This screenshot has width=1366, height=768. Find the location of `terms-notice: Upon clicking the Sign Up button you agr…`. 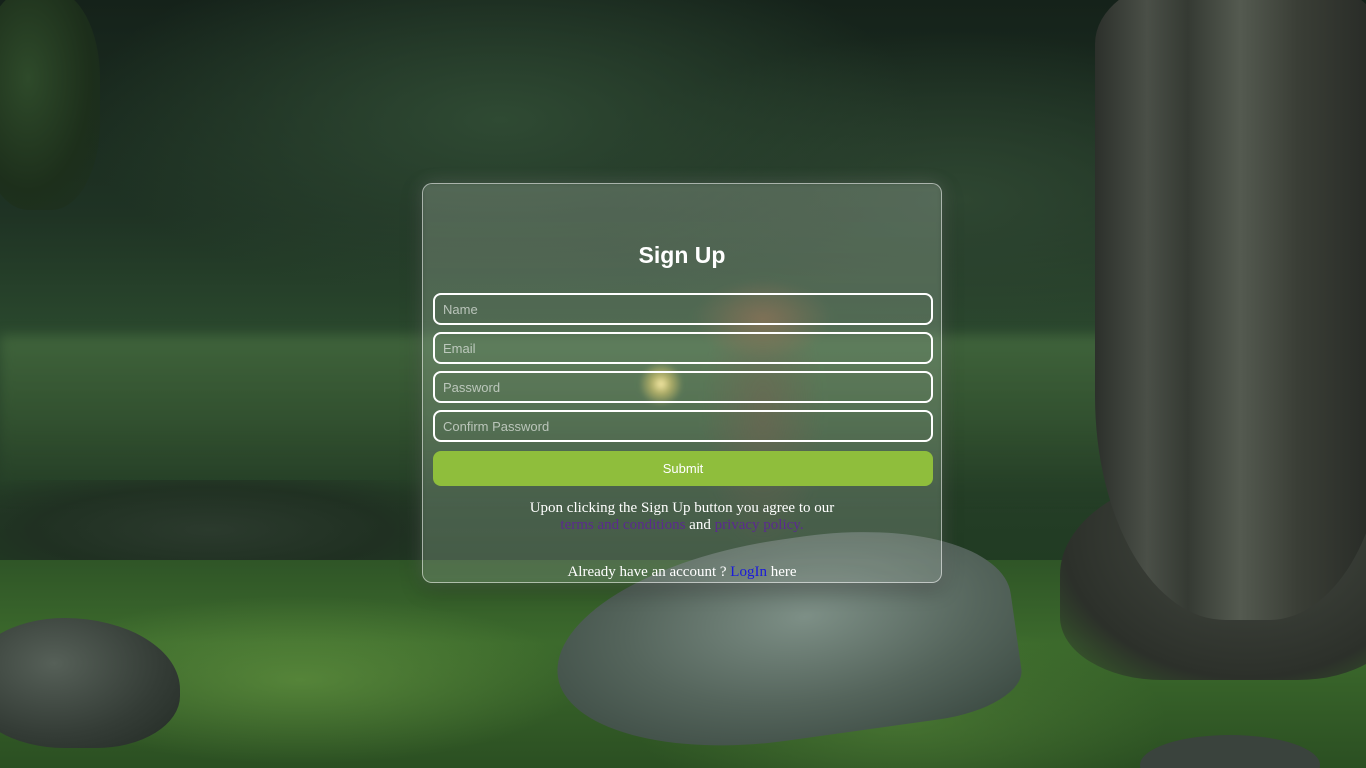

terms-notice: Upon clicking the Sign Up button you agr… is located at coordinates (682, 517).